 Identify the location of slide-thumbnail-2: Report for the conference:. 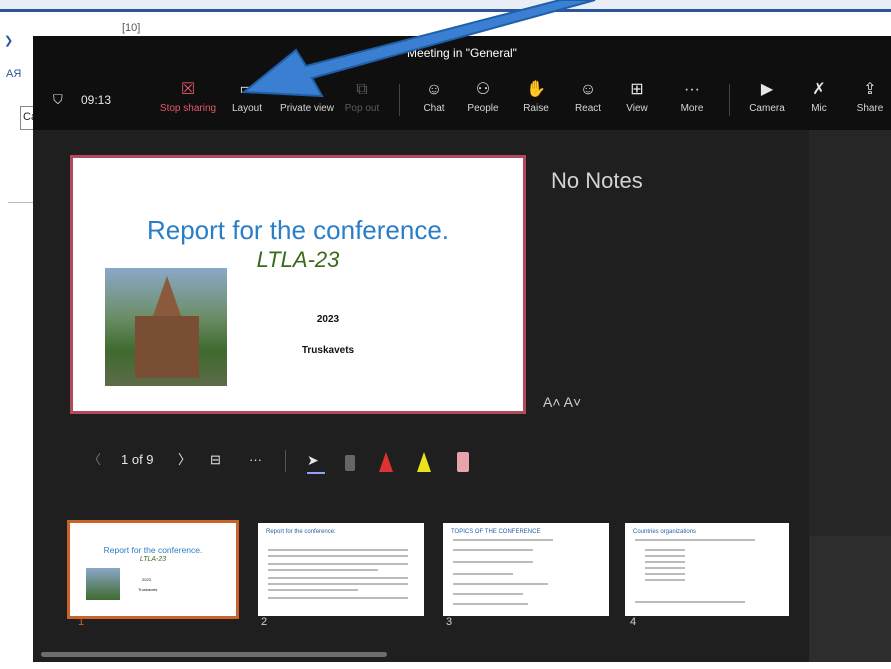
(341, 569).